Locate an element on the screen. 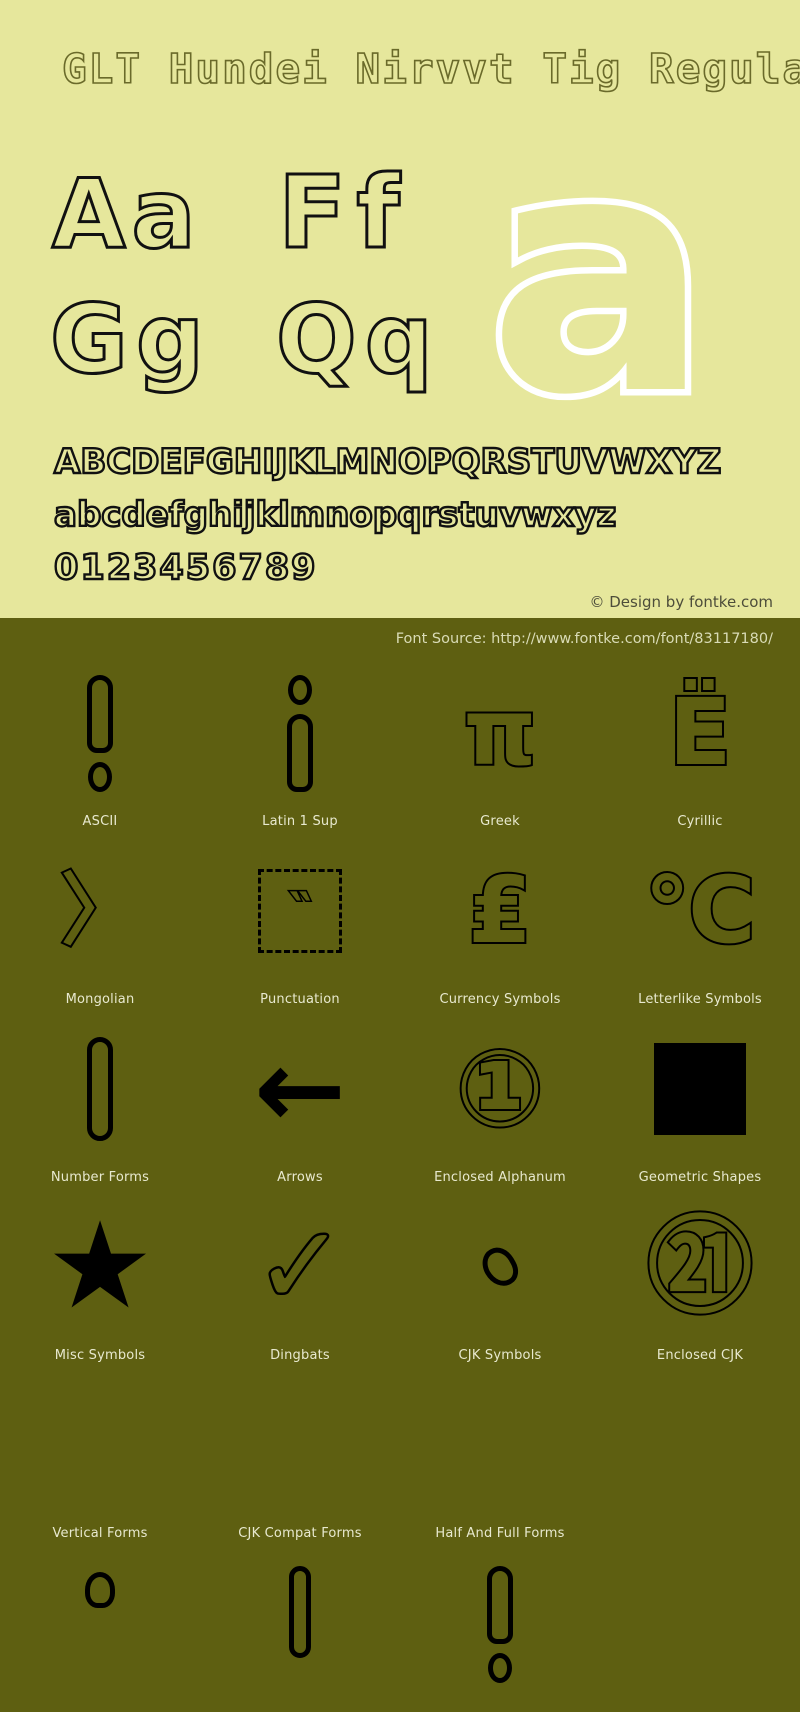 The width and height of the screenshot is (800, 1712). roman-numeral-one-icon is located at coordinates (100, 1089).